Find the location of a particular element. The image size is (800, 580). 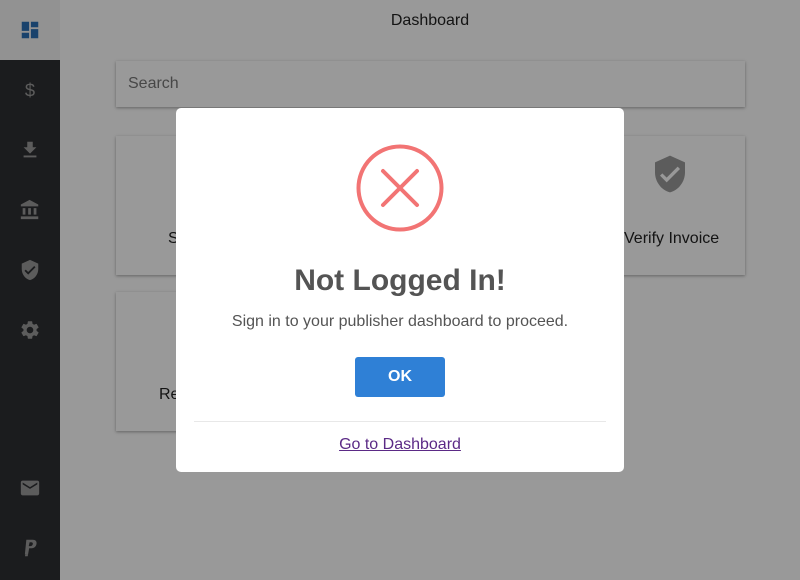

error-x-icon is located at coordinates (400, 188).